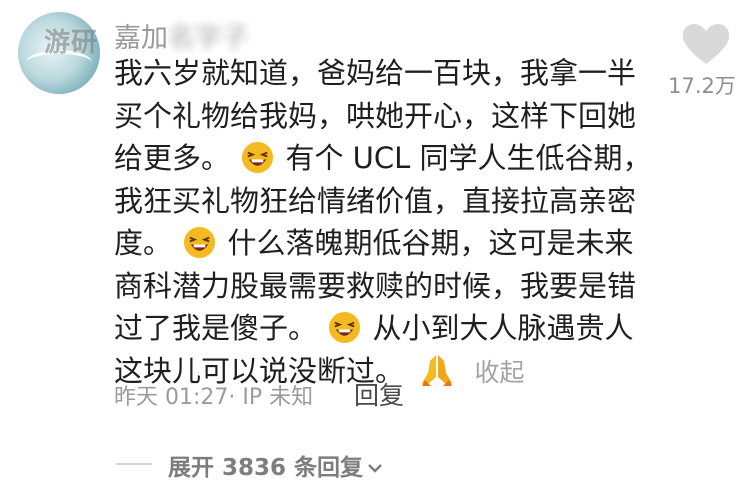 The width and height of the screenshot is (750, 494). I want to click on collapse-button: 收起, so click(499, 372).